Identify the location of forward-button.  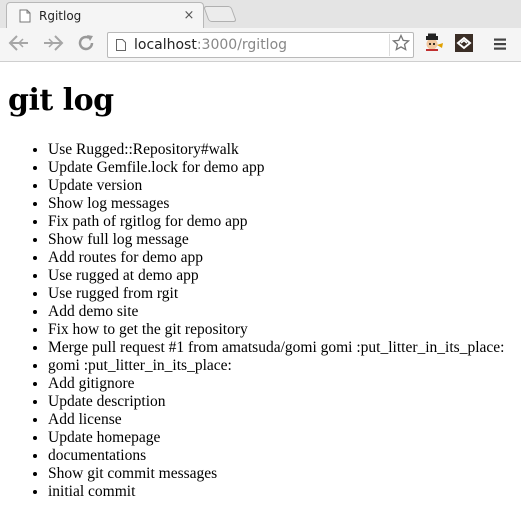
(53, 45).